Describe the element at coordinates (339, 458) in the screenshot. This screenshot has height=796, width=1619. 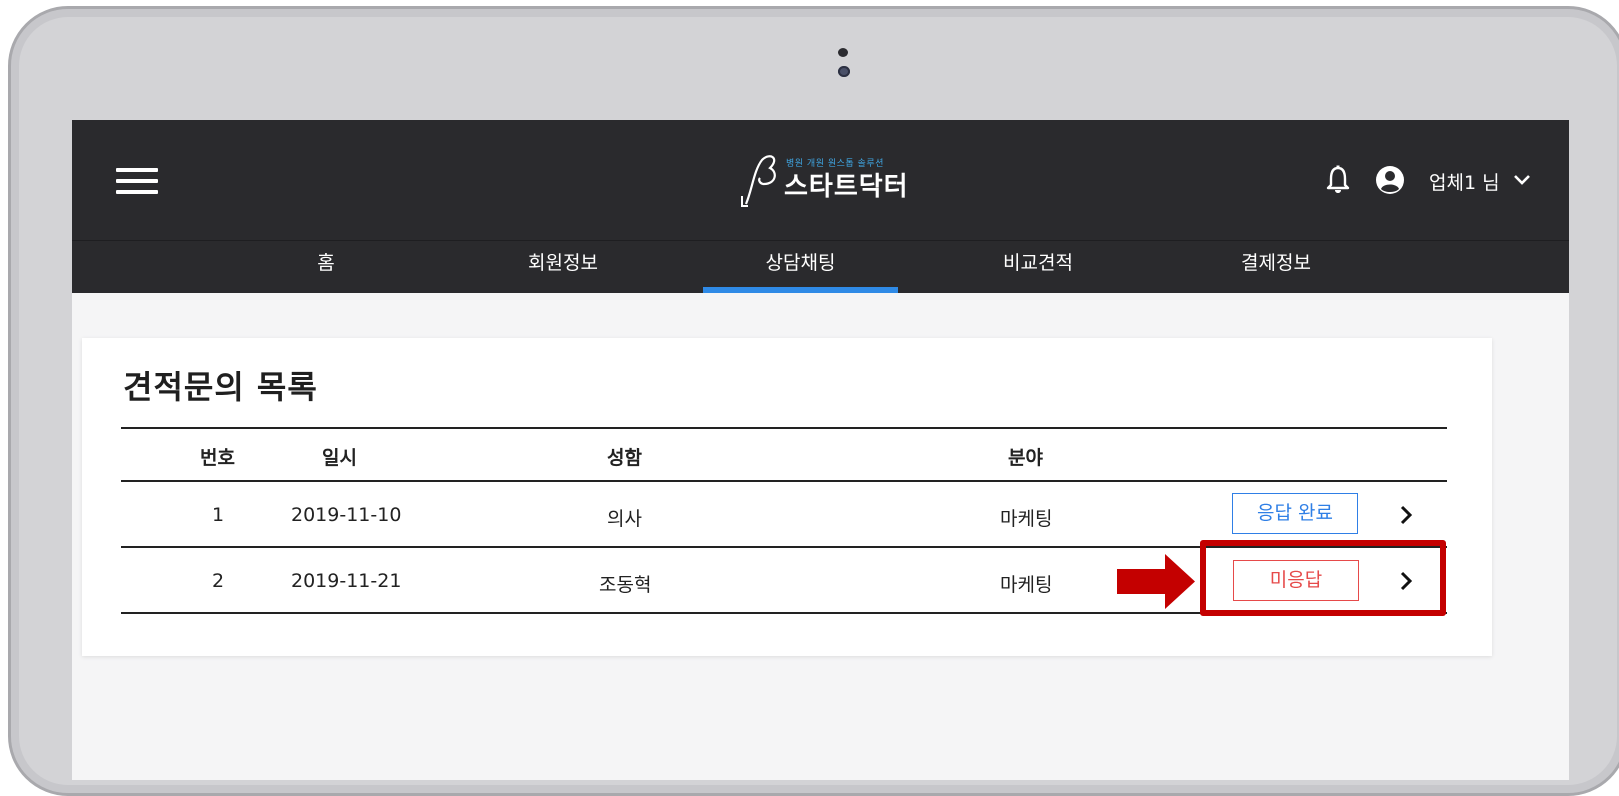
I see `column-header-date: 일시` at that location.